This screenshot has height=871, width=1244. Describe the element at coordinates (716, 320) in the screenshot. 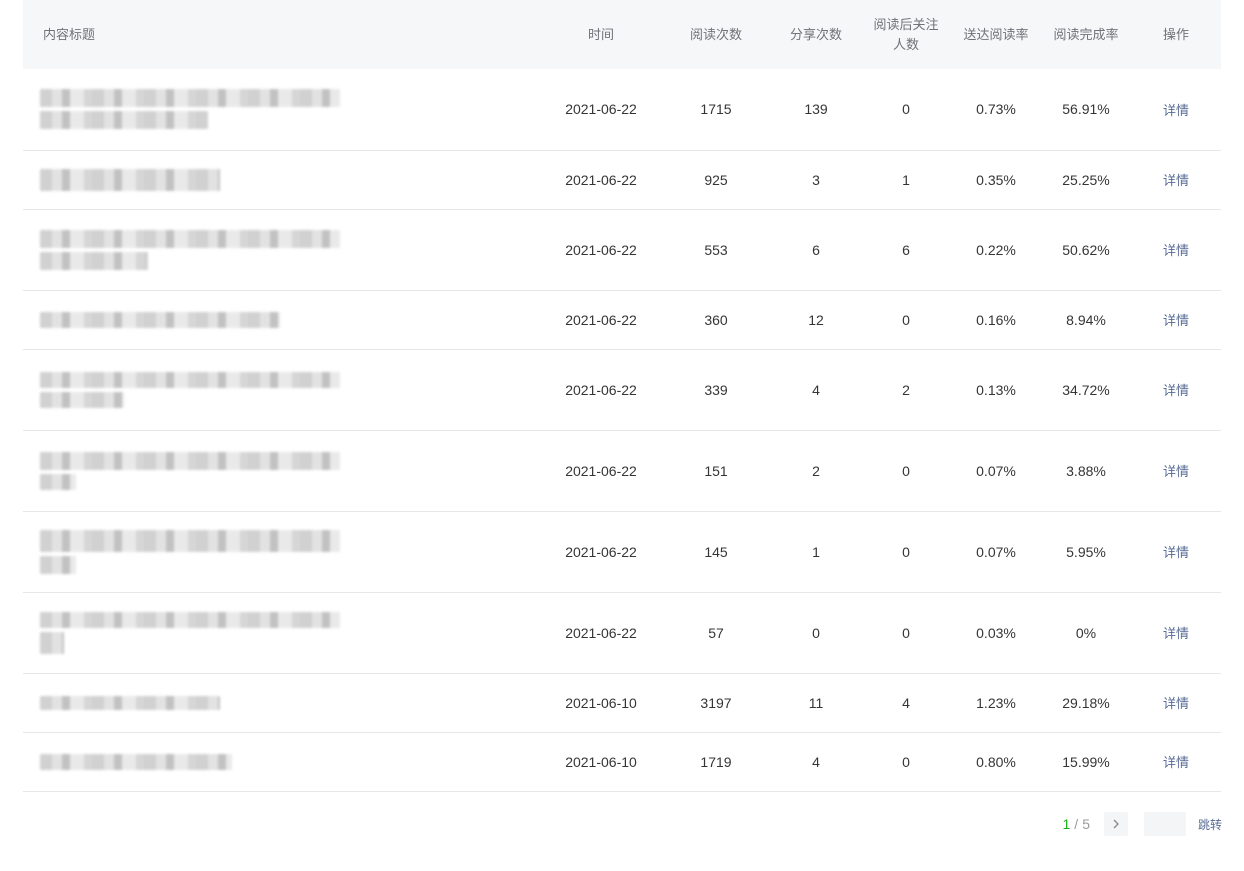

I see `cell-reads: 360` at that location.